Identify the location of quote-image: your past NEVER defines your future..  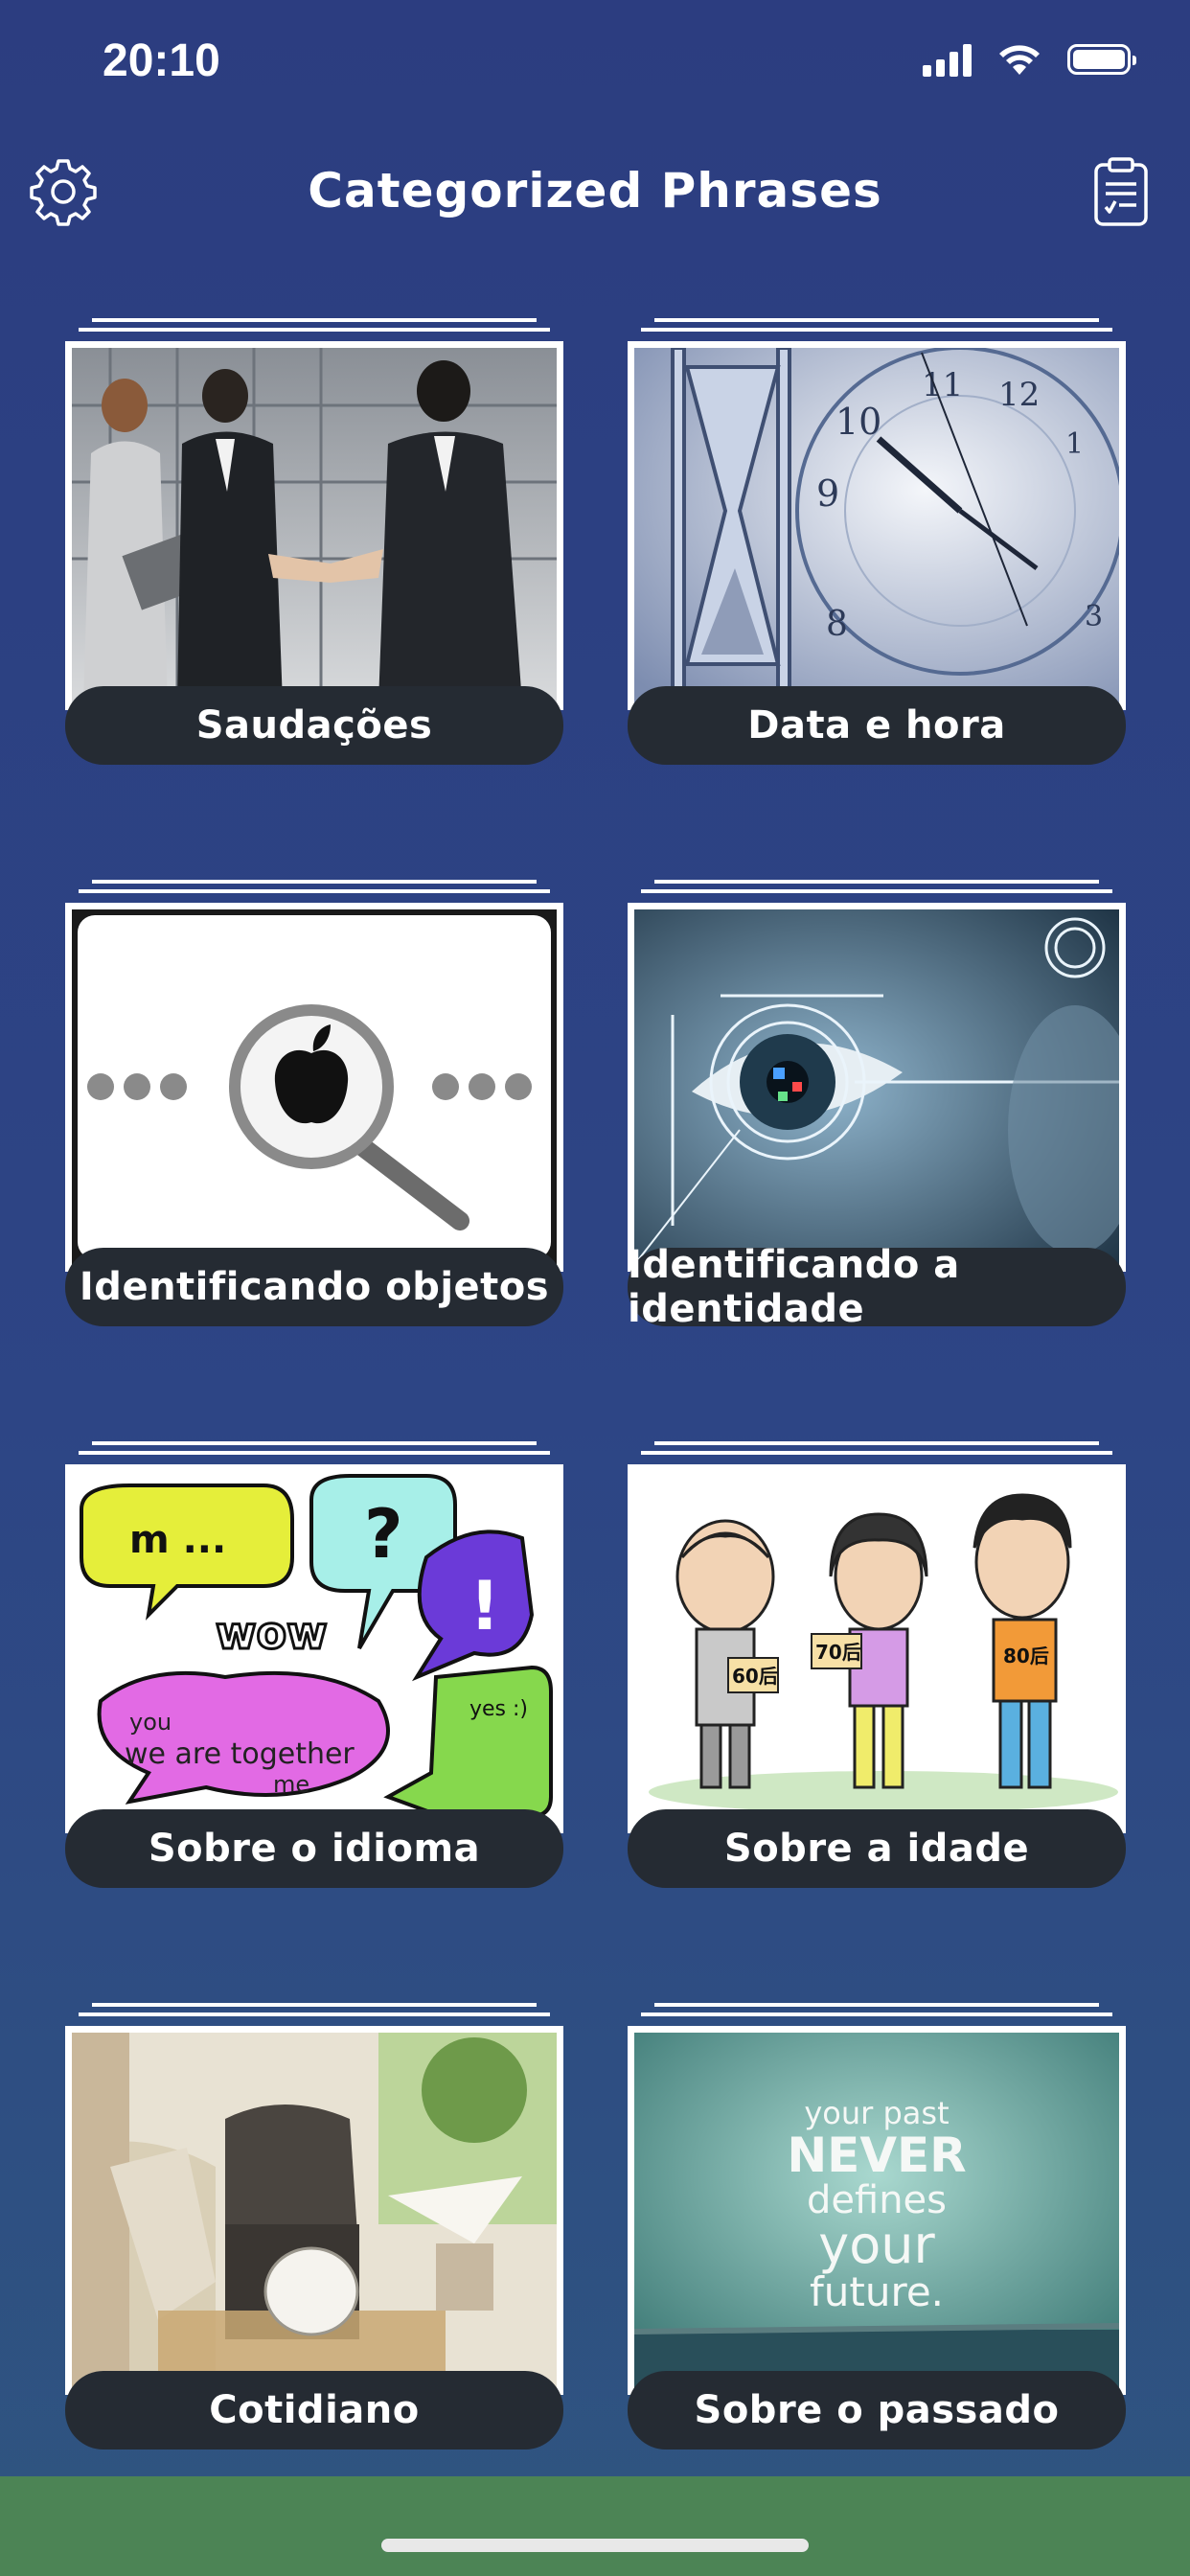
(876, 2210).